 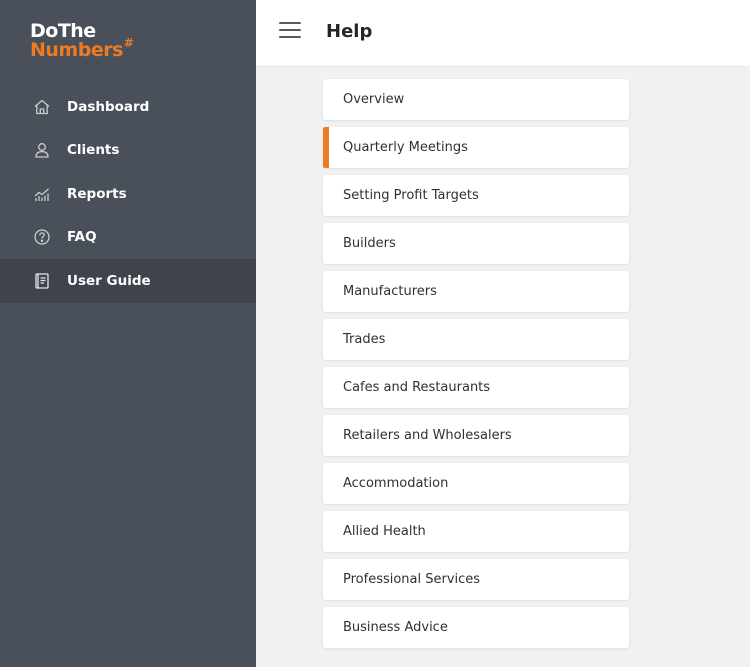 I want to click on home-icon, so click(x=42, y=107).